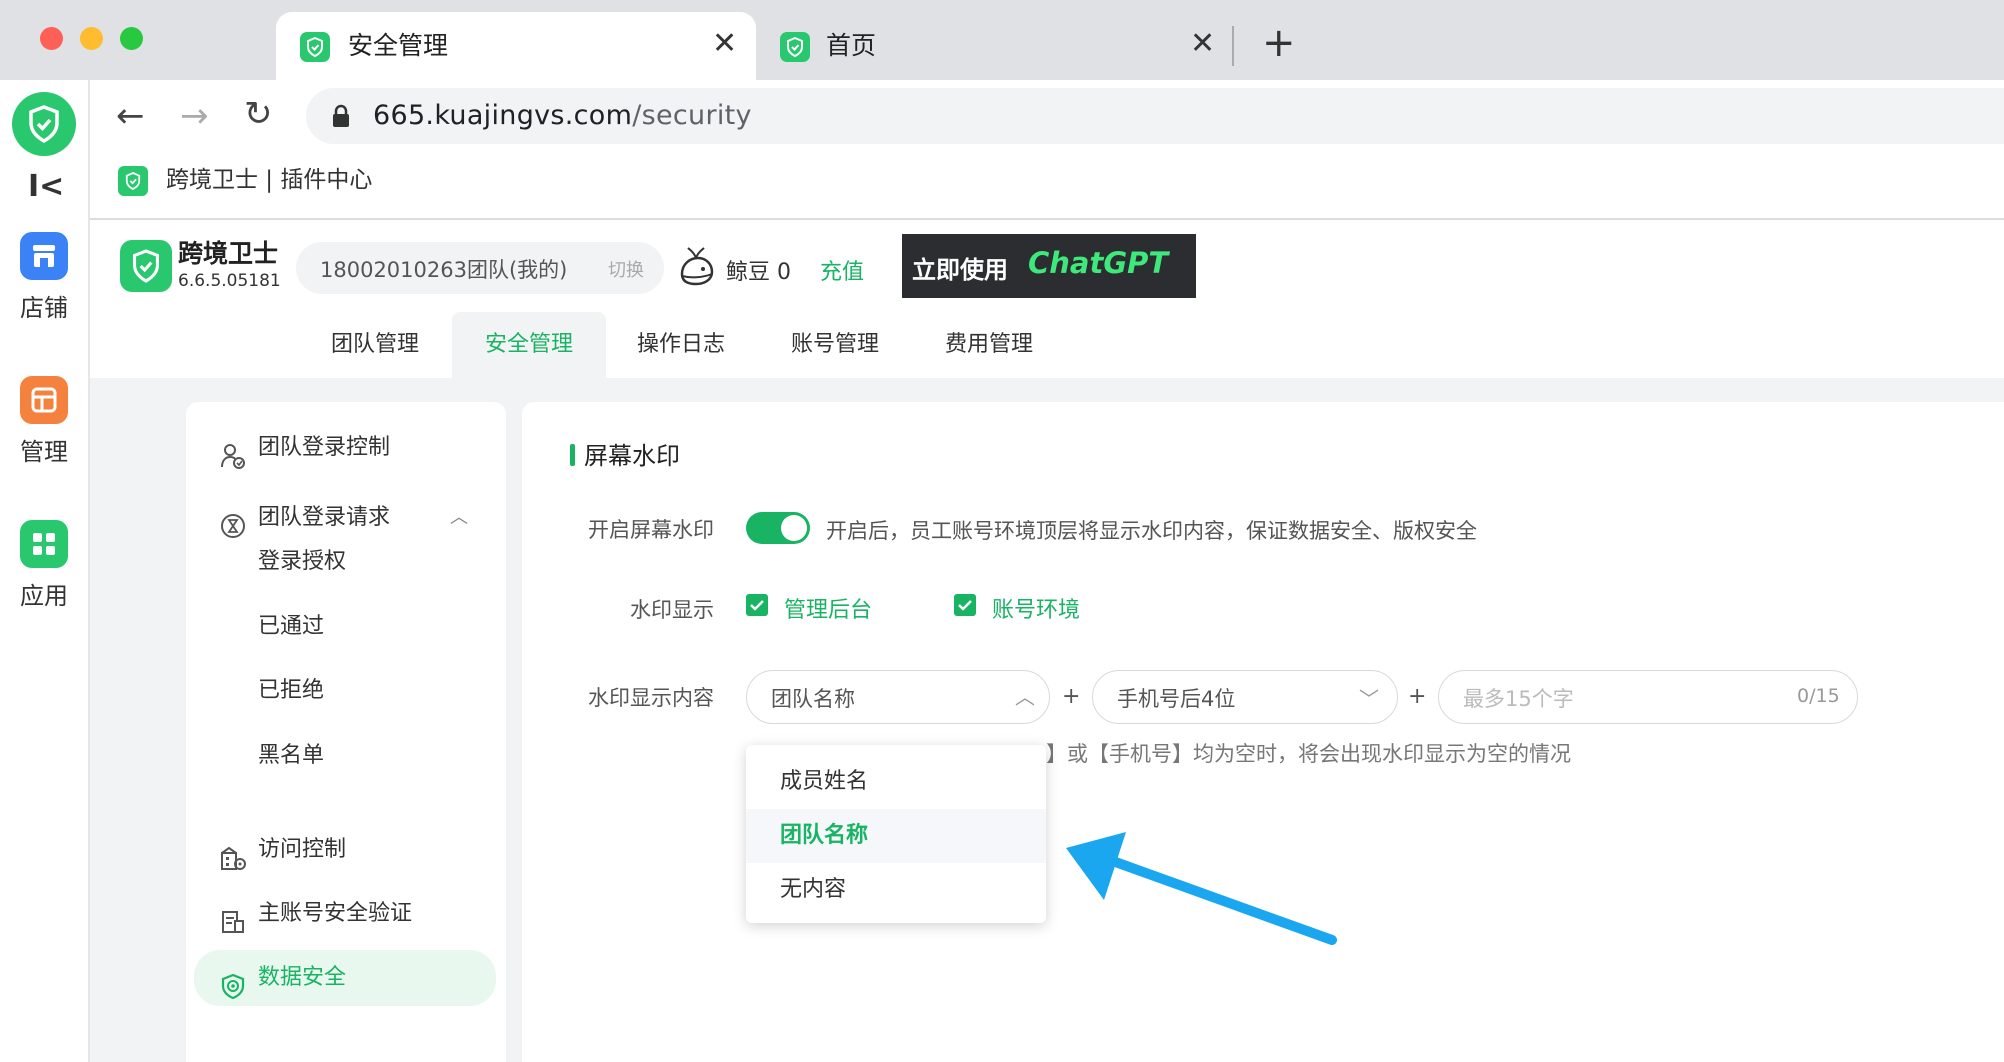 This screenshot has width=2004, height=1062. Describe the element at coordinates (1369, 699) in the screenshot. I see `chevron-down-icon: ﹀` at that location.